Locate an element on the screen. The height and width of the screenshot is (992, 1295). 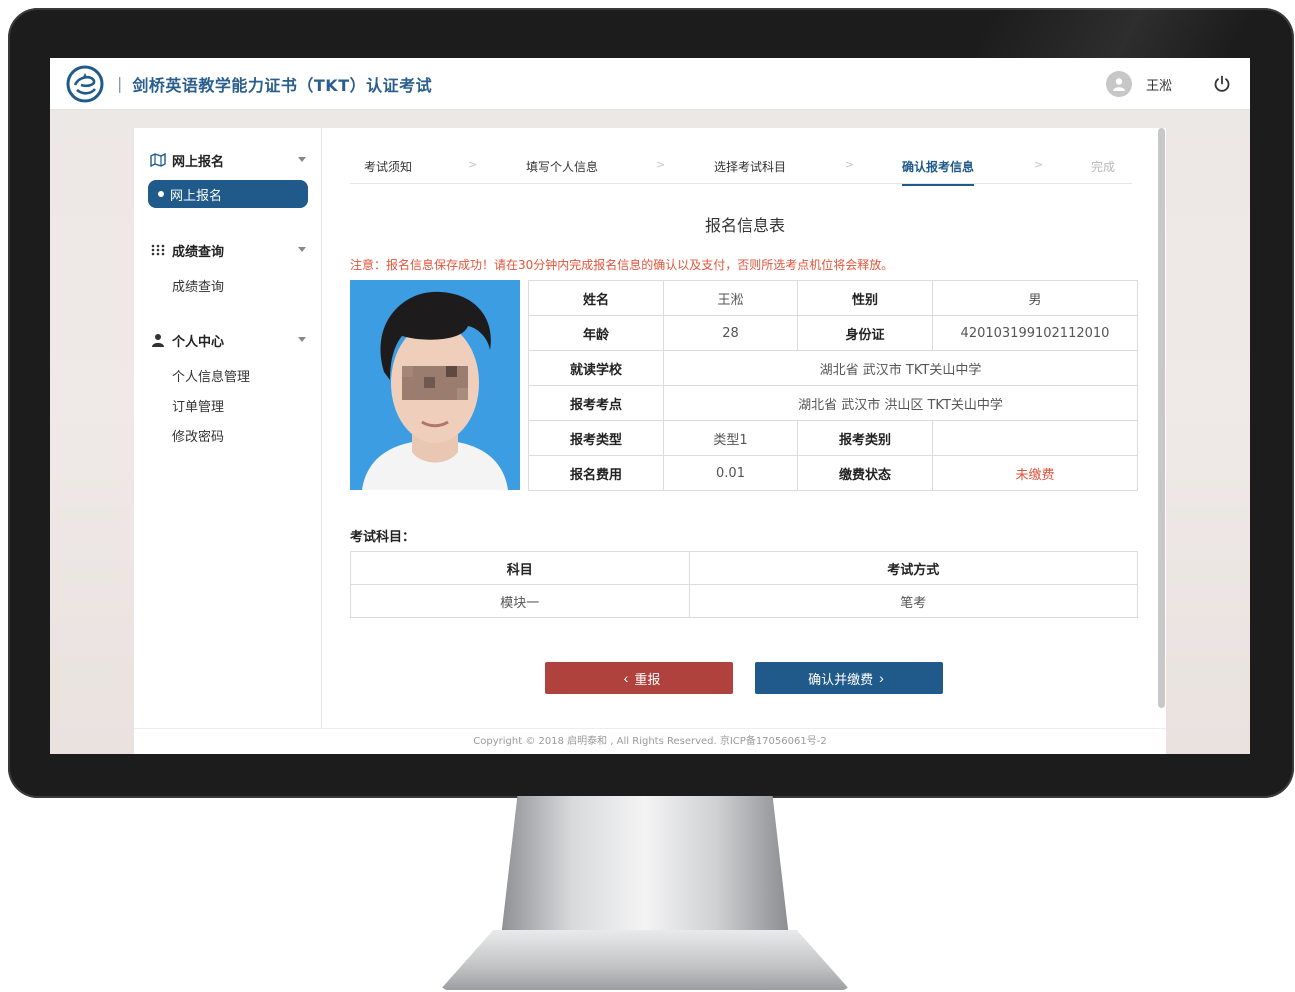
logo-icon is located at coordinates (85, 83).